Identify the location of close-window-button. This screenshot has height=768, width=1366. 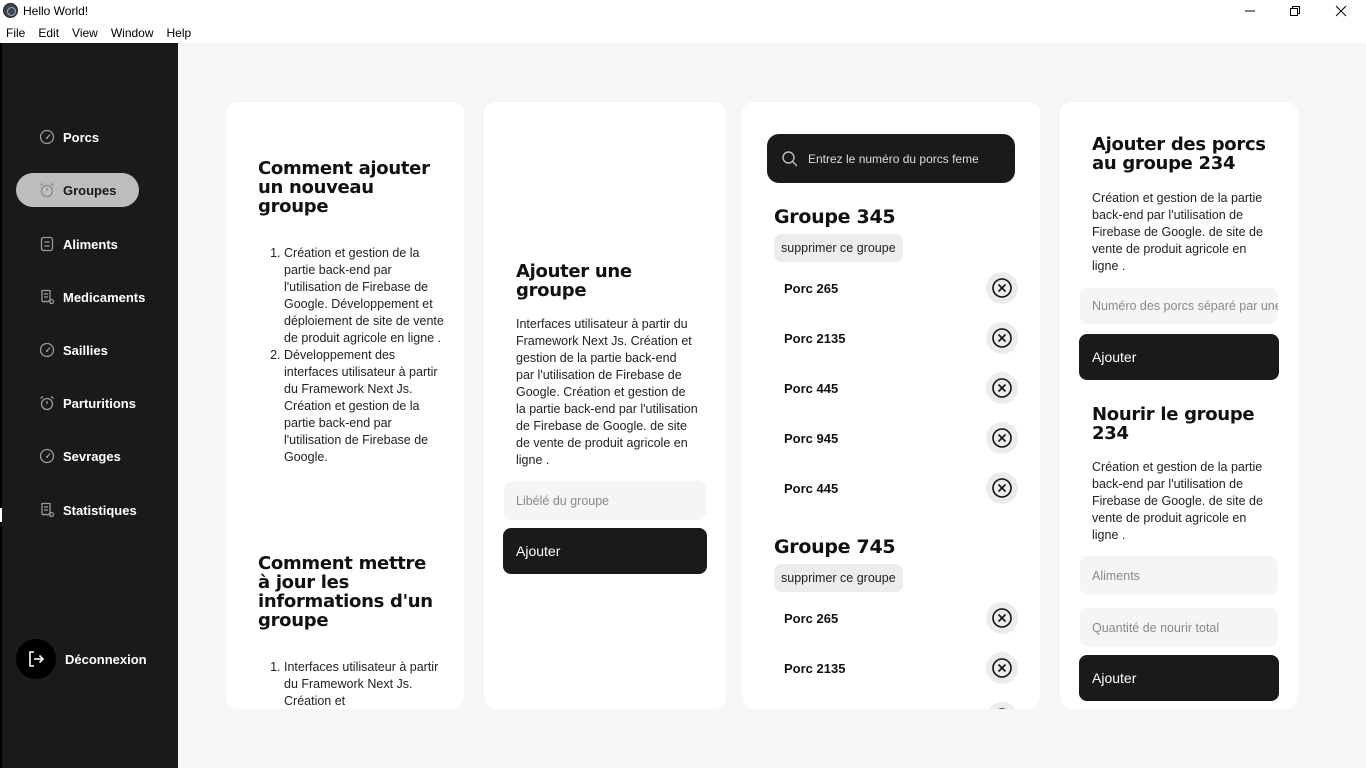
(1341, 11).